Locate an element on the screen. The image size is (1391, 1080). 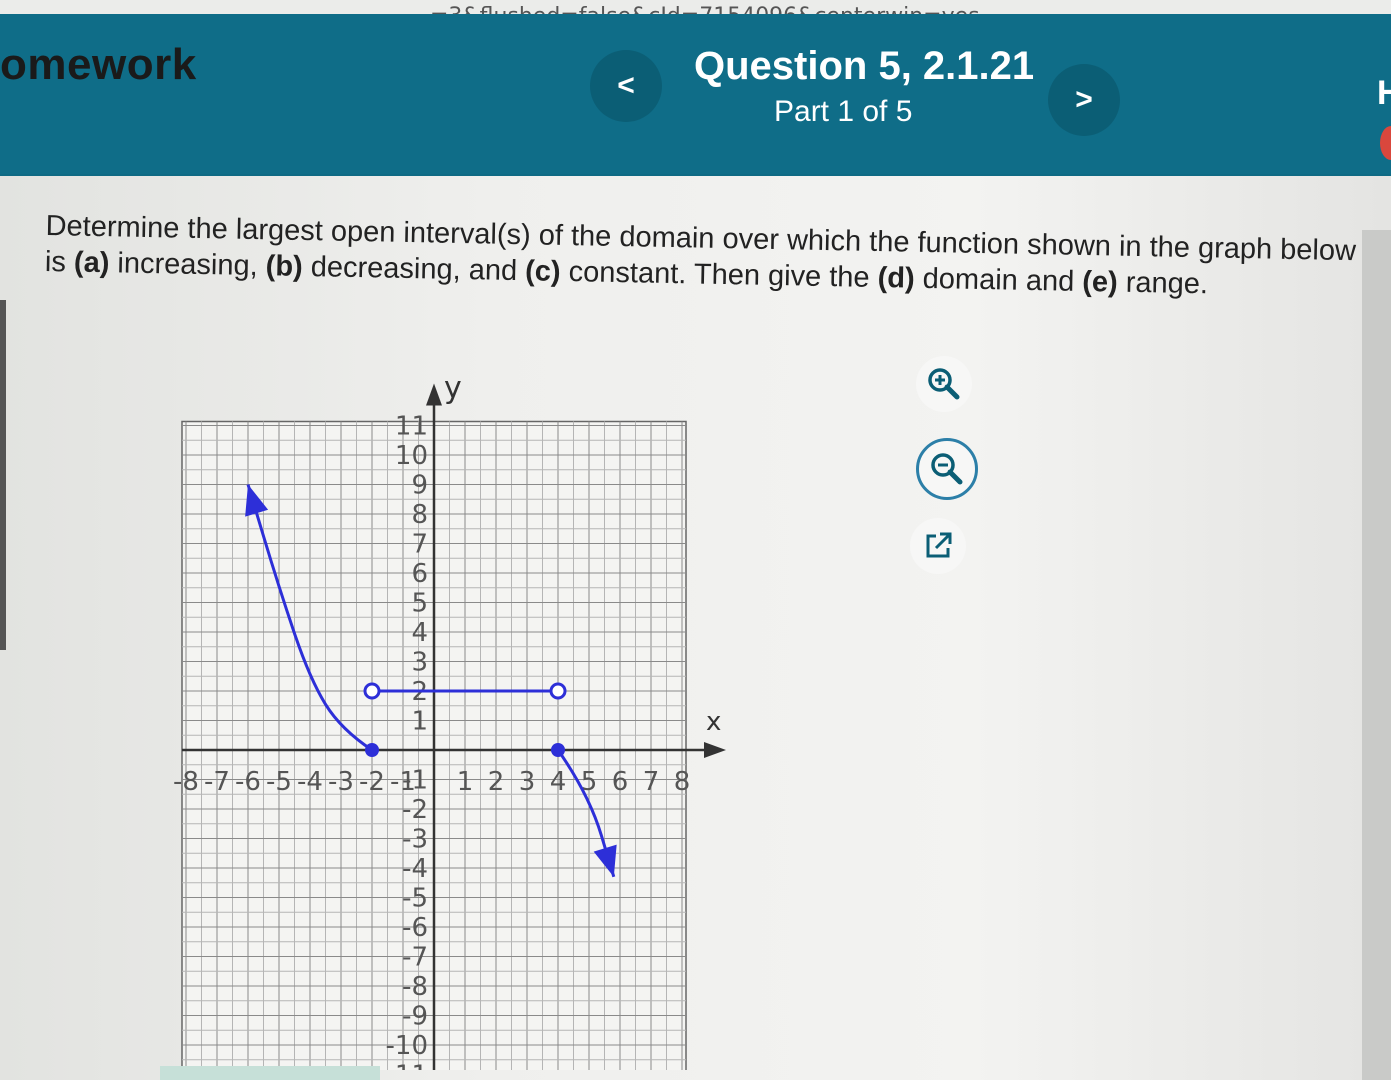
x-tick-label: -6 is located at coordinates (248, 782).